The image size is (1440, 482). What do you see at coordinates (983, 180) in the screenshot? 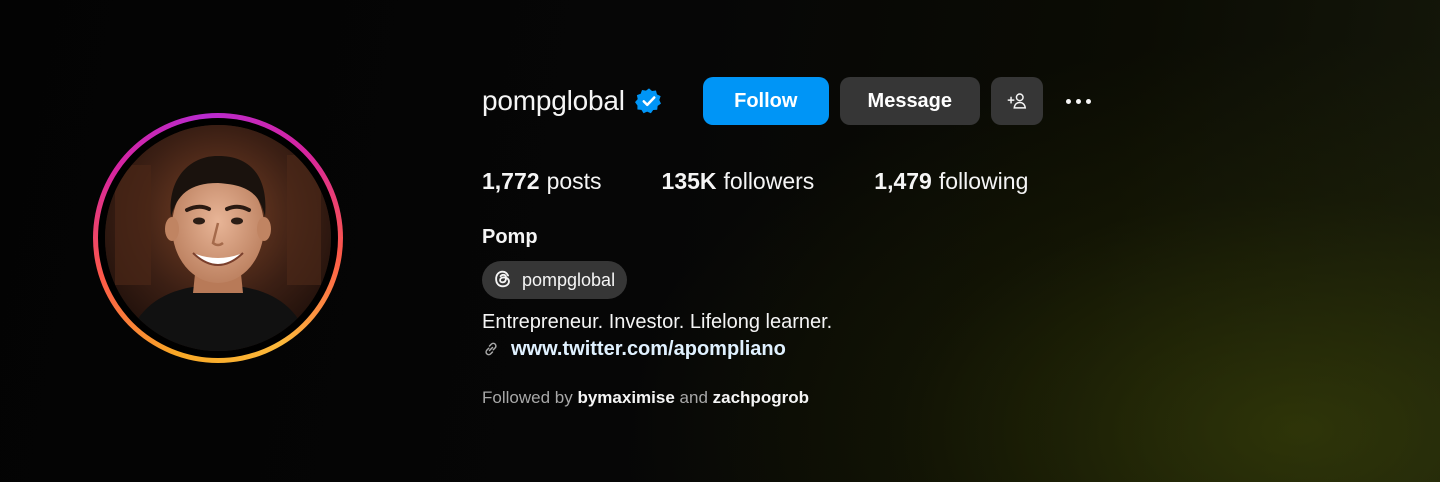
I see `following-label: following` at bounding box center [983, 180].